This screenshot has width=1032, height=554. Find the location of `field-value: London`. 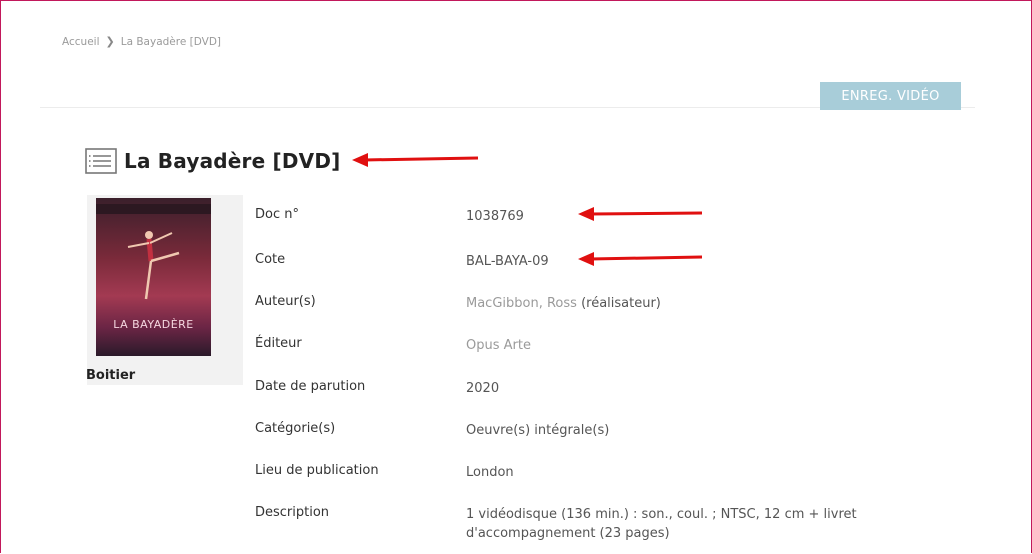

field-value: London is located at coordinates (490, 472).